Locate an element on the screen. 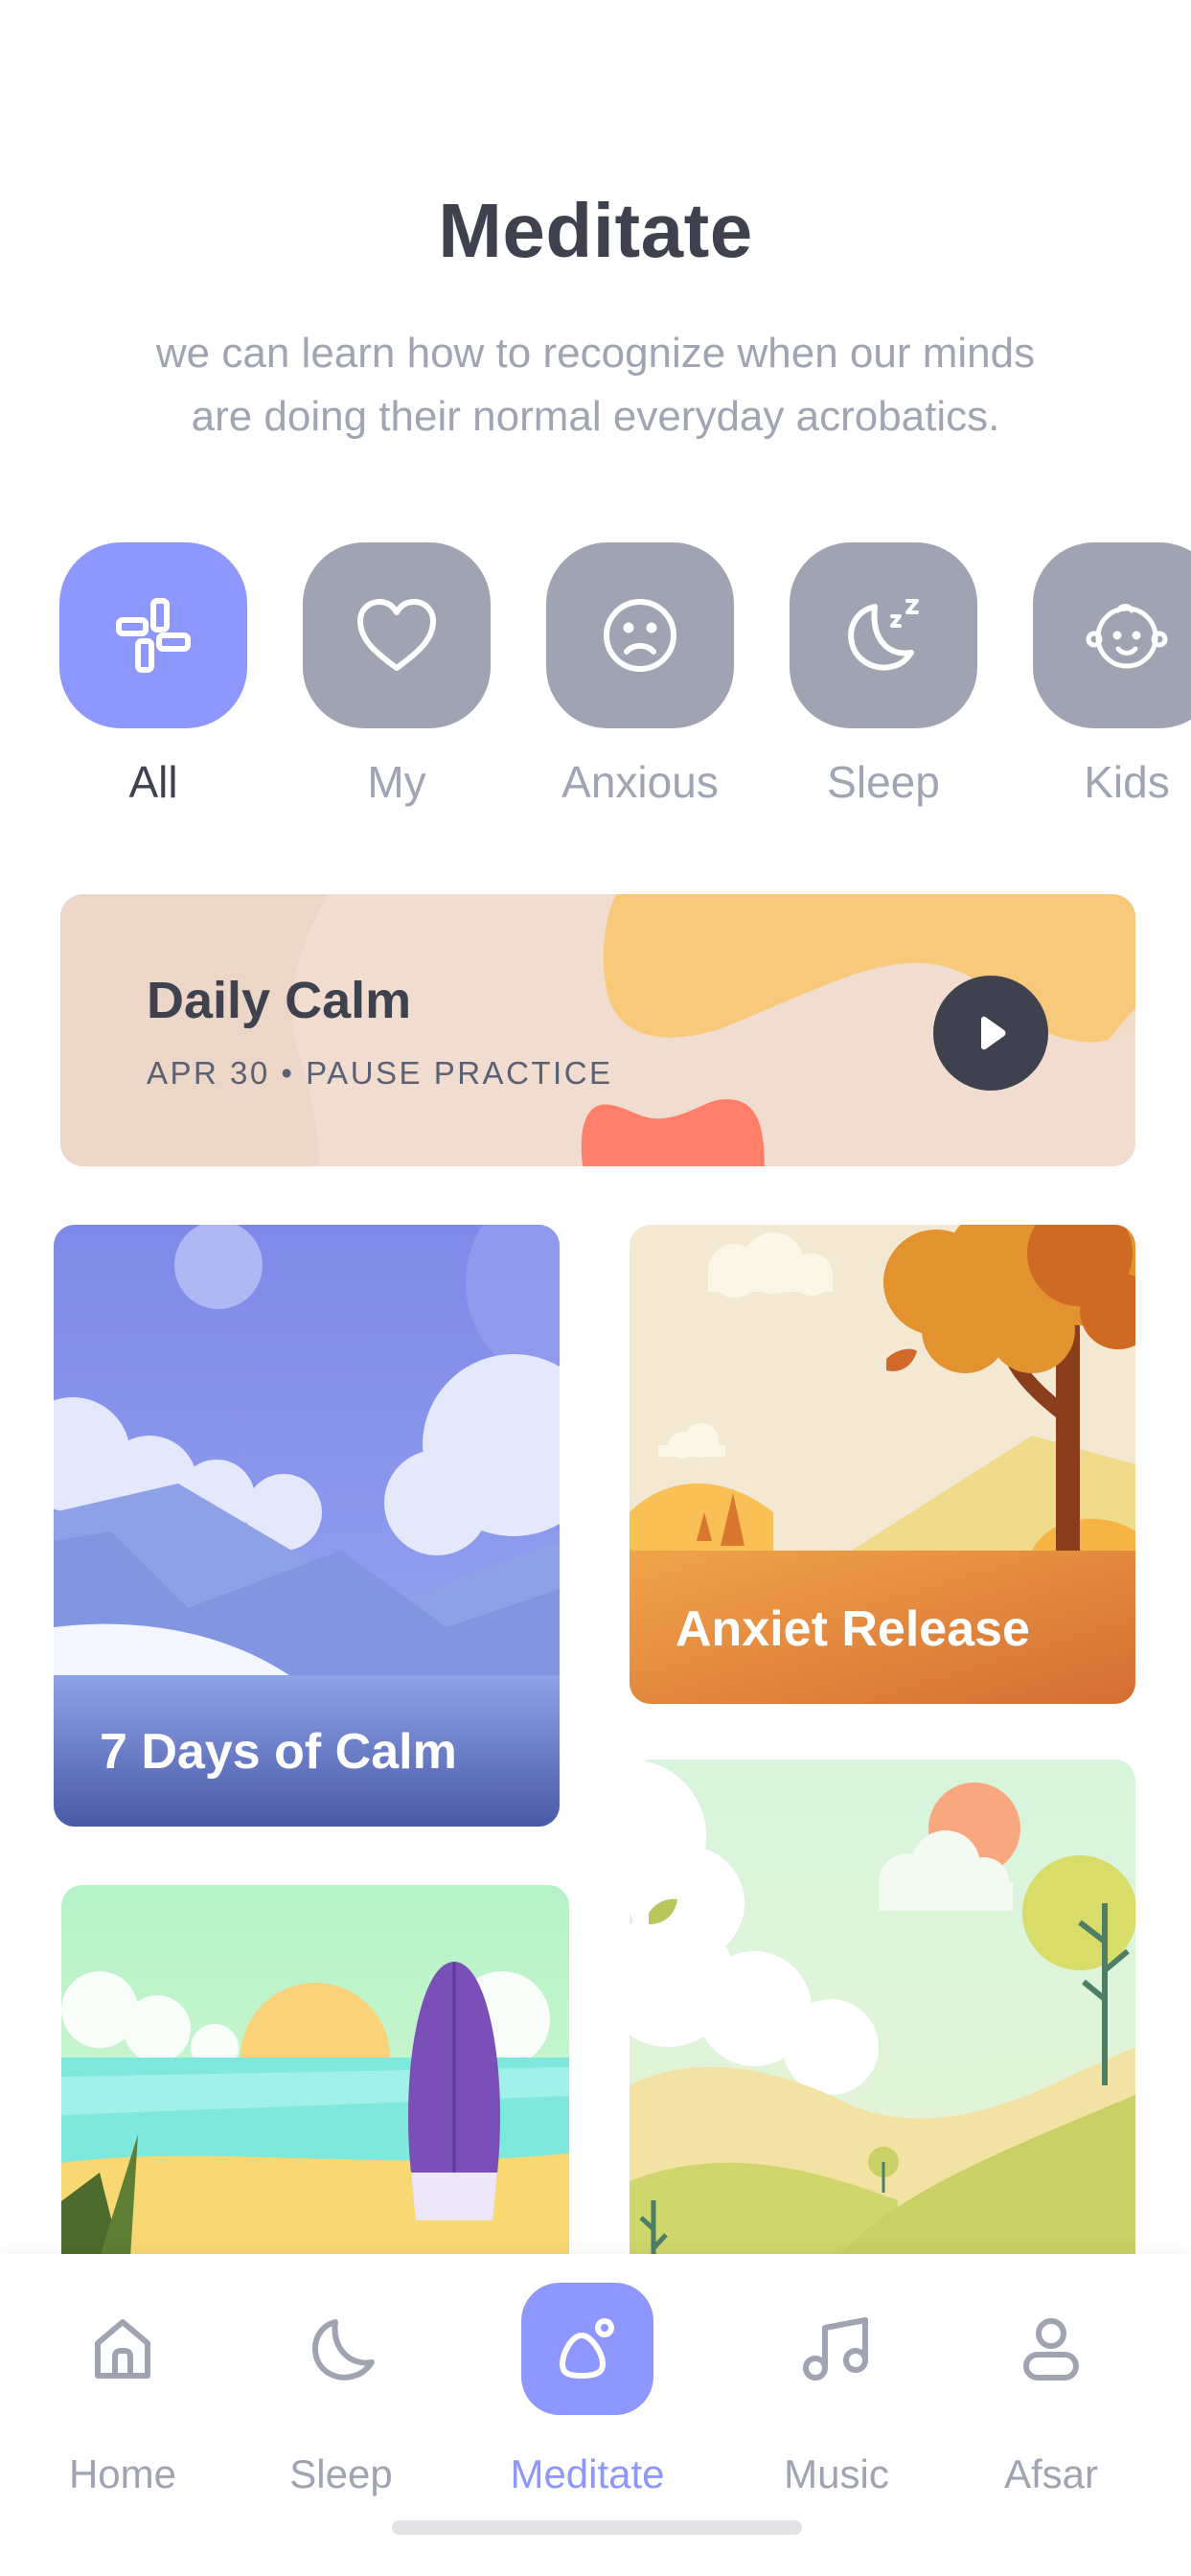  music-icon is located at coordinates (835, 2348).